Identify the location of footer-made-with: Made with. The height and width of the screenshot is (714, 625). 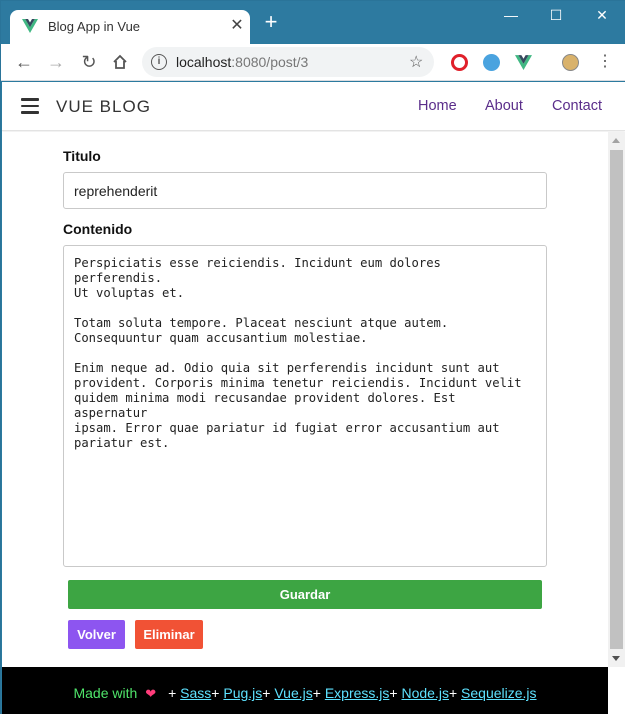
(105, 693).